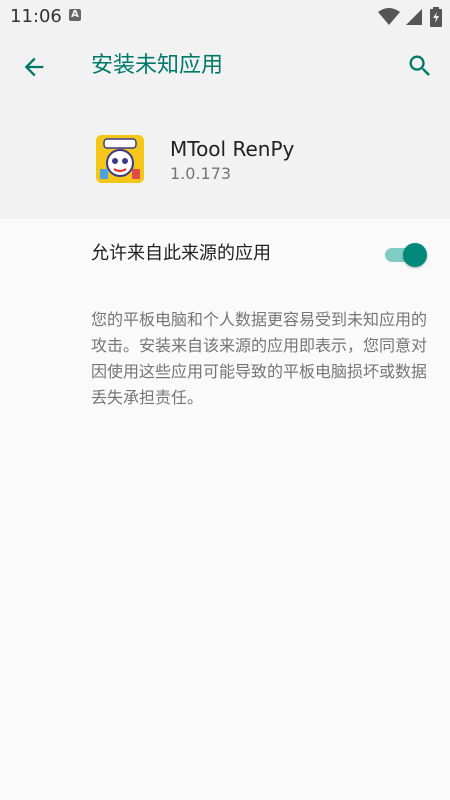  Describe the element at coordinates (181, 253) in the screenshot. I see `setting-label: 允许来自此来源的应用` at that location.